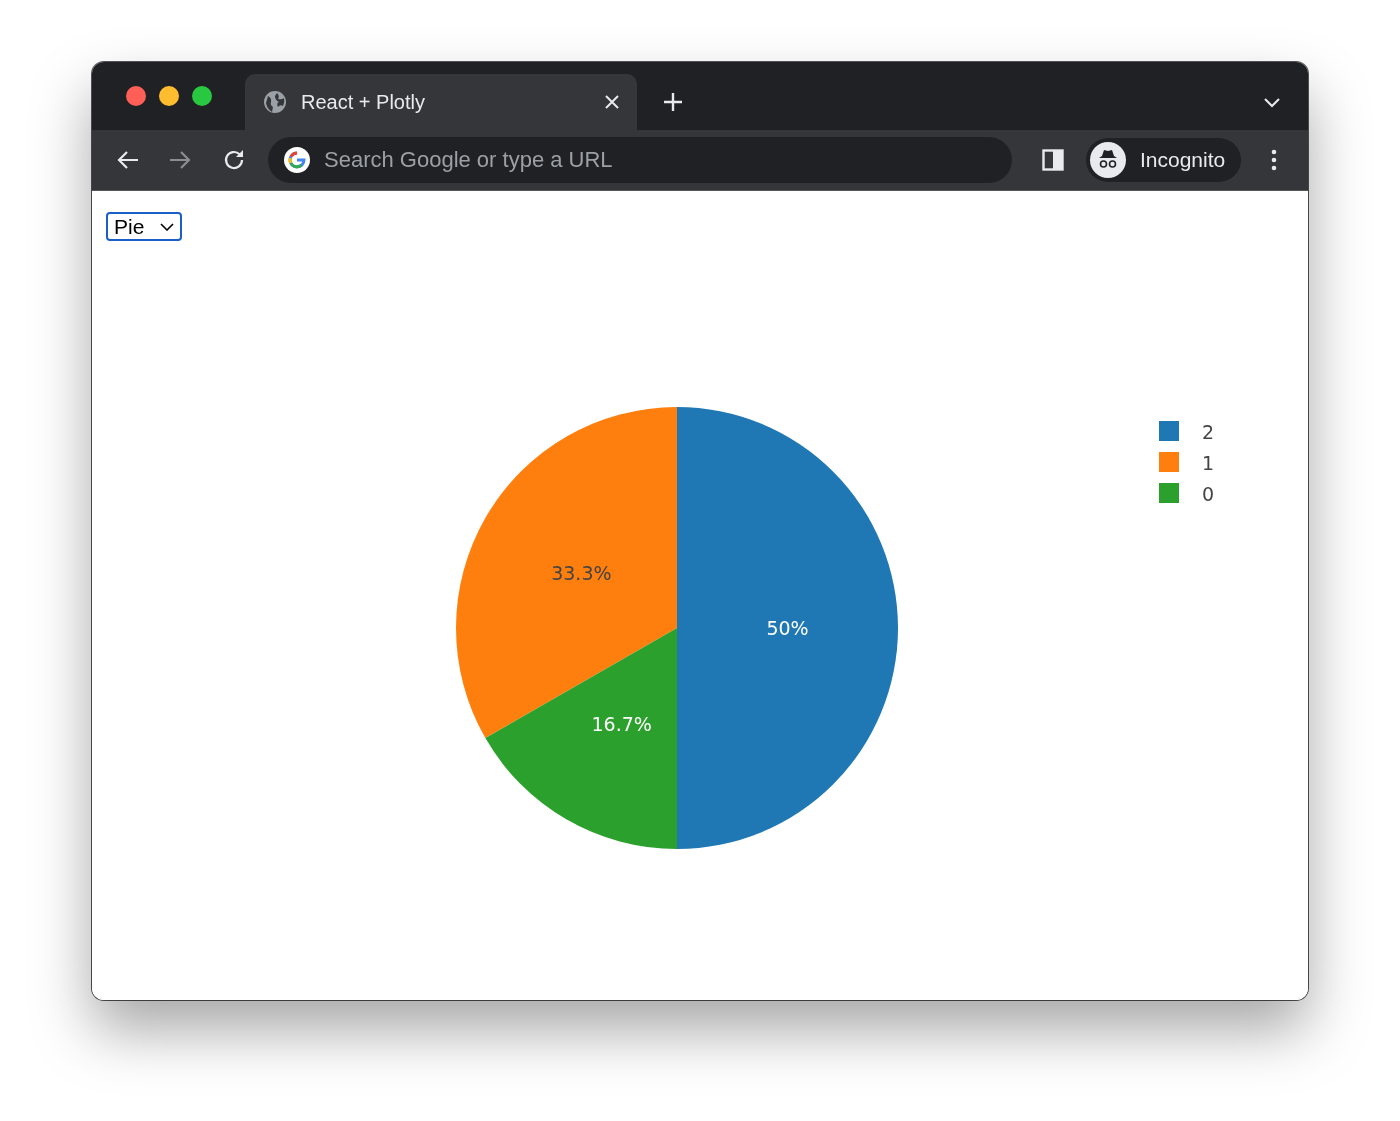  Describe the element at coordinates (787, 628) in the screenshot. I see `slice-label: 50%` at that location.